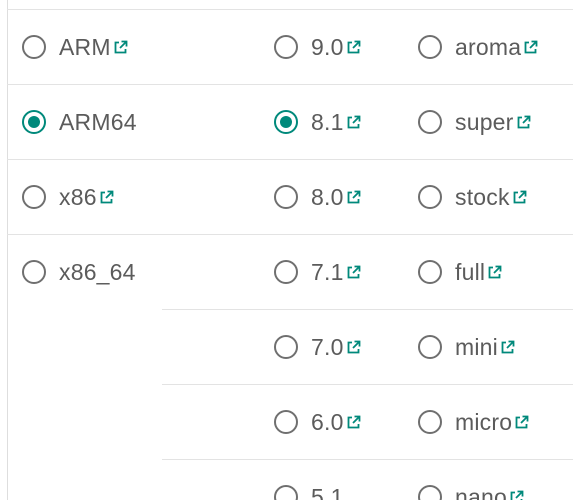  Describe the element at coordinates (327, 121) in the screenshot. I see `option-label: 8.1` at that location.